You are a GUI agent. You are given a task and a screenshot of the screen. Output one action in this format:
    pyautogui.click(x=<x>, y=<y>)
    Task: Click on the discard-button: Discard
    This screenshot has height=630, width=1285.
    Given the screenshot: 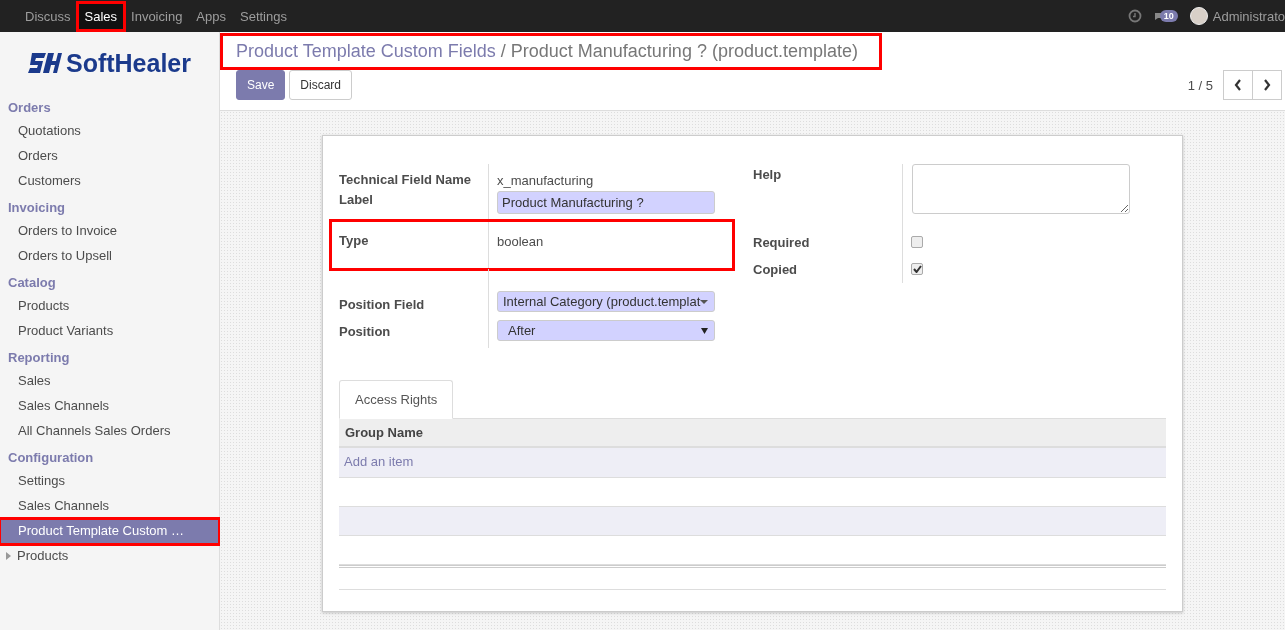 What is the action you would take?
    pyautogui.click(x=321, y=85)
    